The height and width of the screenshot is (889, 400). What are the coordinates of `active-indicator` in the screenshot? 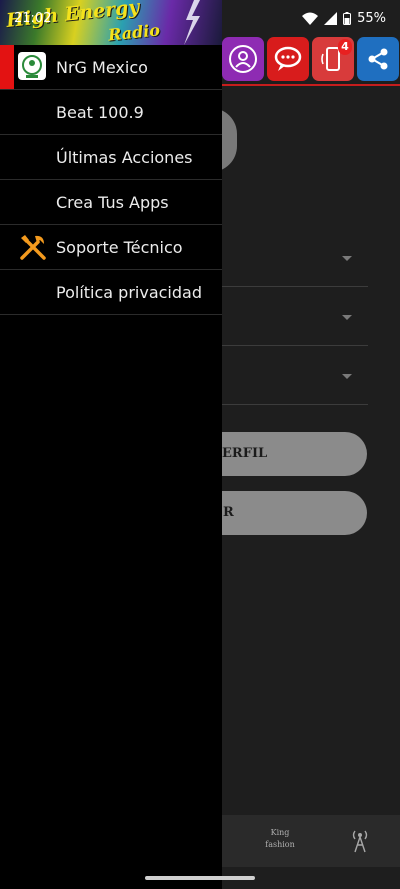 It's located at (7, 67).